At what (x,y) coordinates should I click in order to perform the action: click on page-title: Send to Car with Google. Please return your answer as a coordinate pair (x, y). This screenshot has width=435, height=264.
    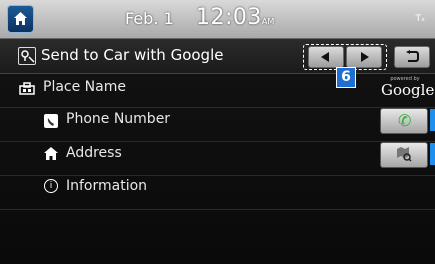
    Looking at the image, I should click on (132, 55).